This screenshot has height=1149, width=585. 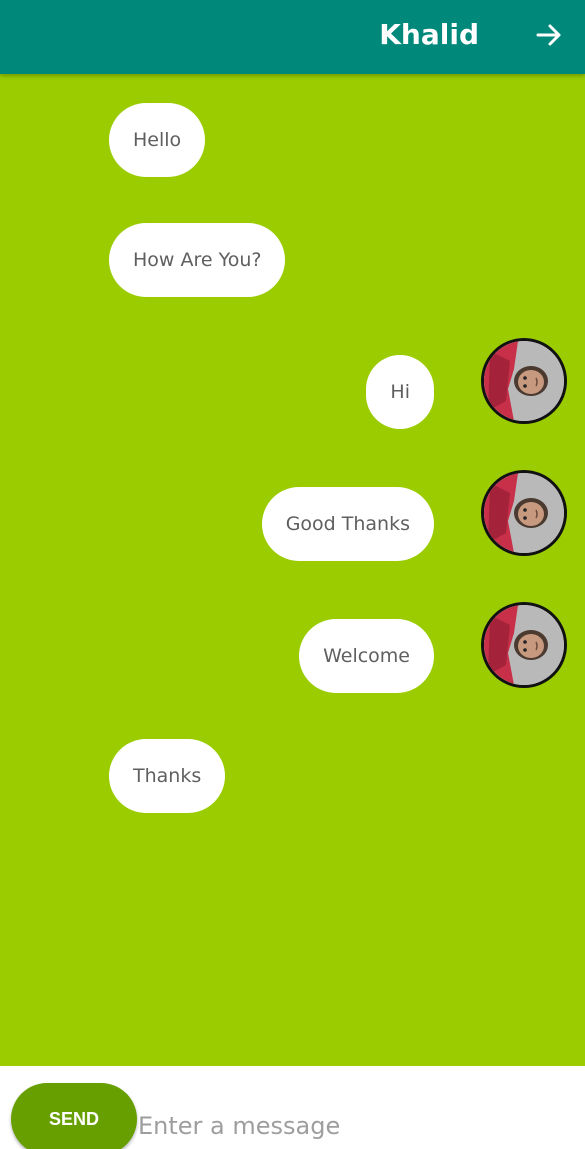 What do you see at coordinates (400, 392) in the screenshot?
I see `message-bubble-sent: Hi` at bounding box center [400, 392].